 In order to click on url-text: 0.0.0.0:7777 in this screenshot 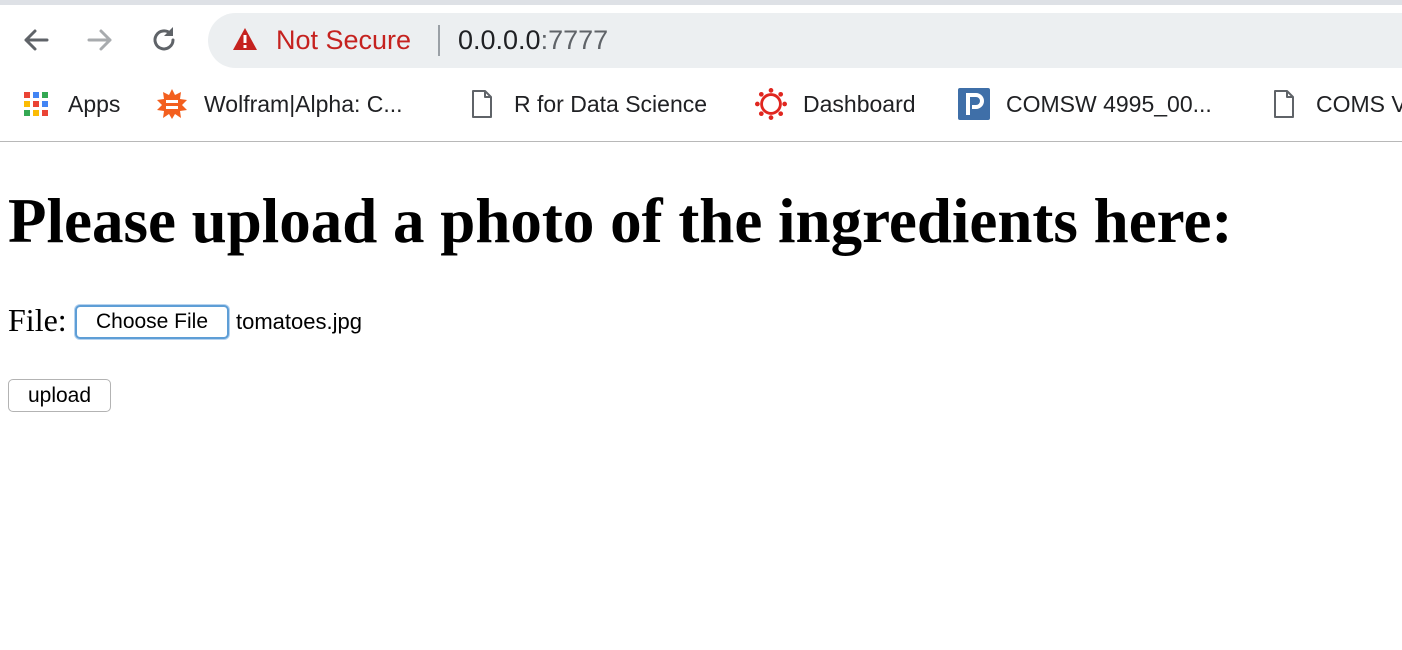, I will do `click(533, 40)`.